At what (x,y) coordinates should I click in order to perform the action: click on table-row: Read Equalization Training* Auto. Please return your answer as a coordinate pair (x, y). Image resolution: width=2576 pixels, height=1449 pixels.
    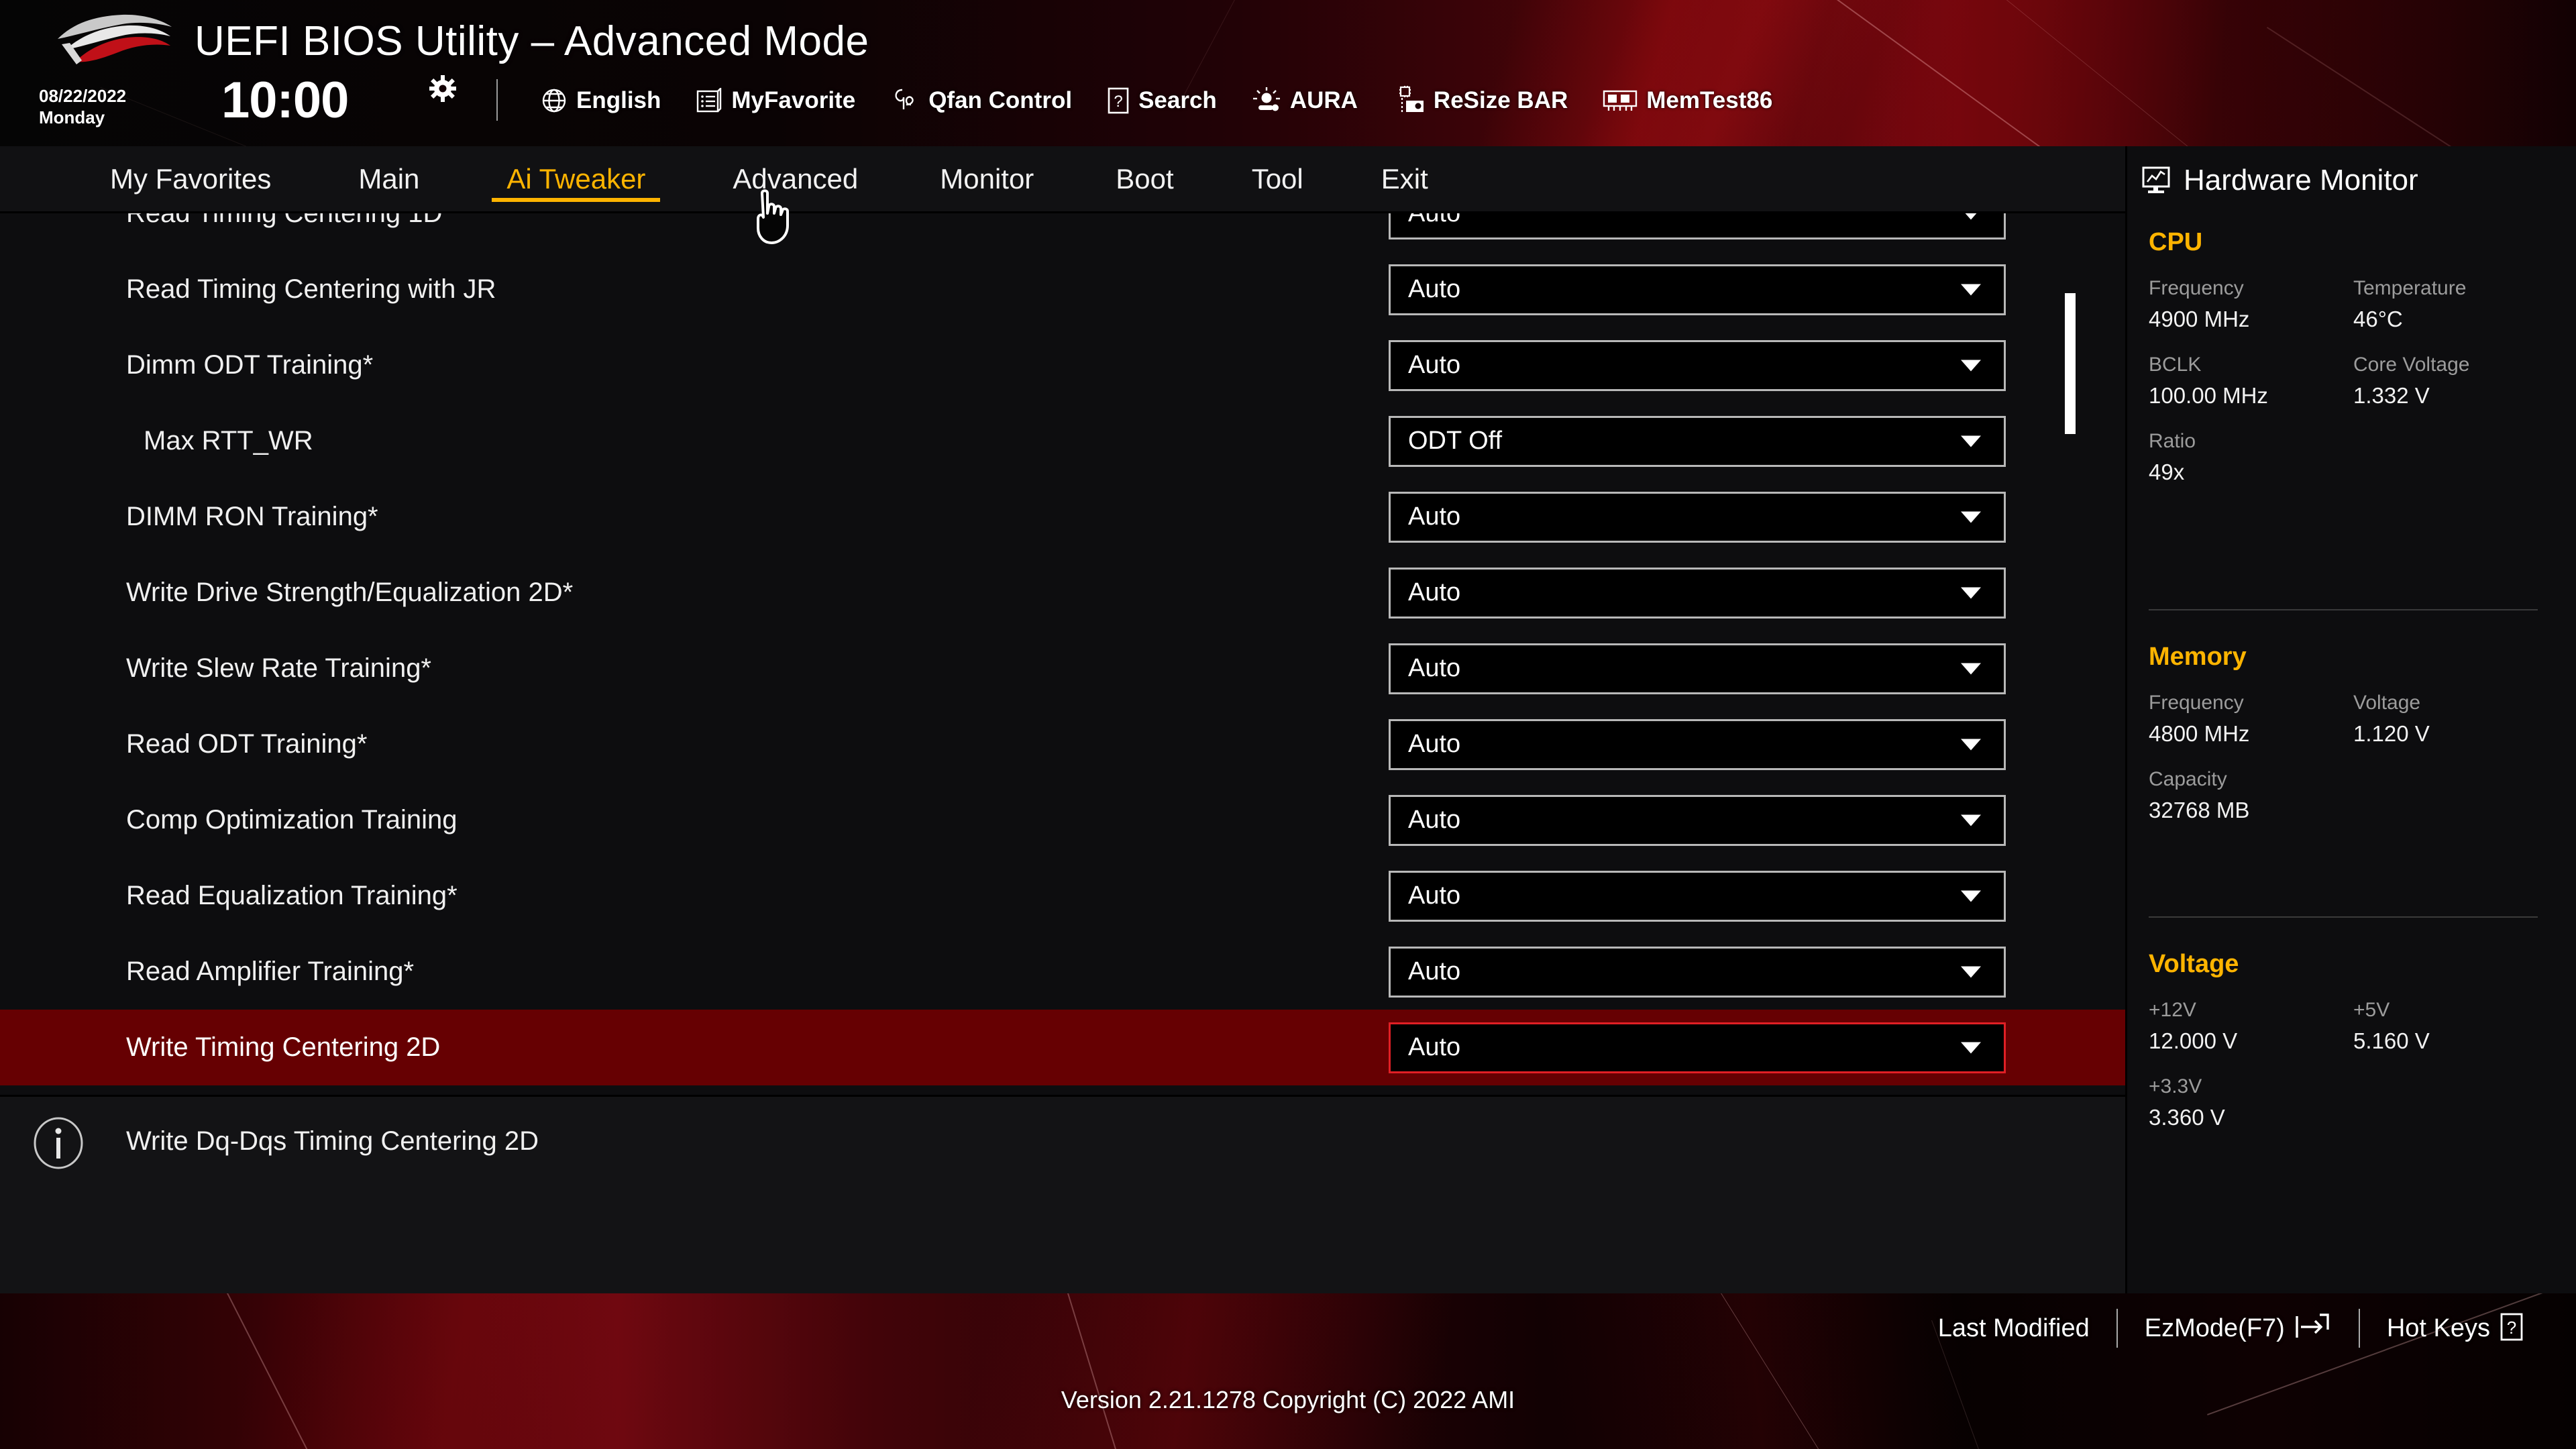
    Looking at the image, I should click on (1062, 896).